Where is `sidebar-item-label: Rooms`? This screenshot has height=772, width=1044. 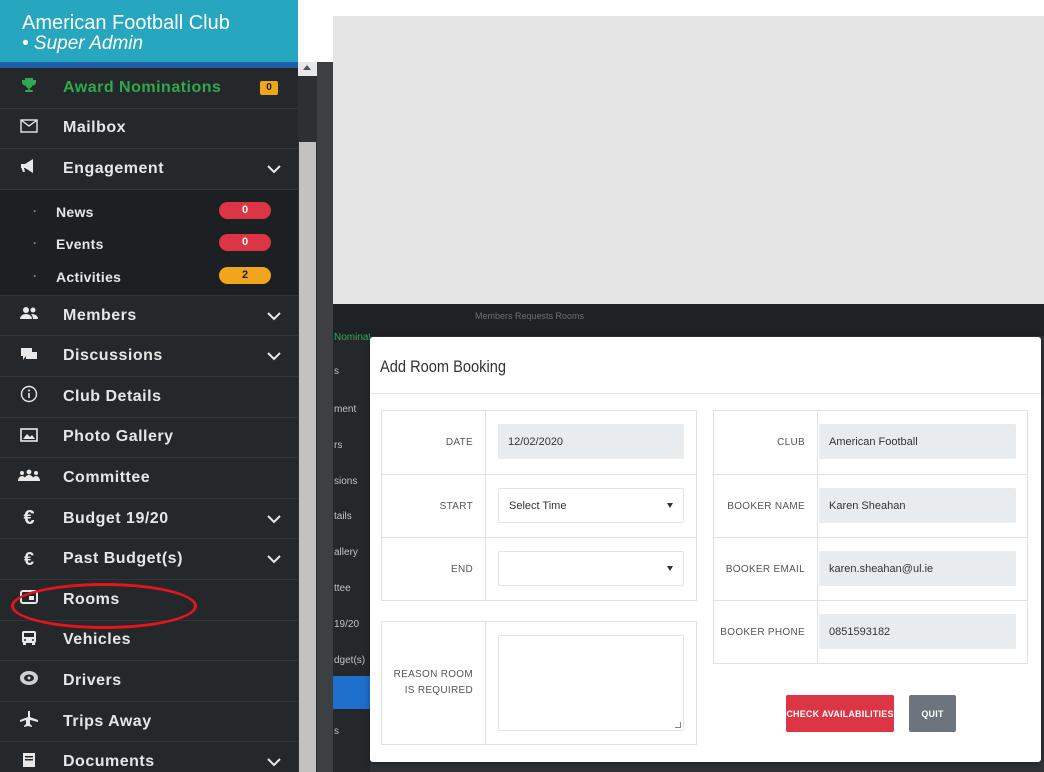 sidebar-item-label: Rooms is located at coordinates (91, 599).